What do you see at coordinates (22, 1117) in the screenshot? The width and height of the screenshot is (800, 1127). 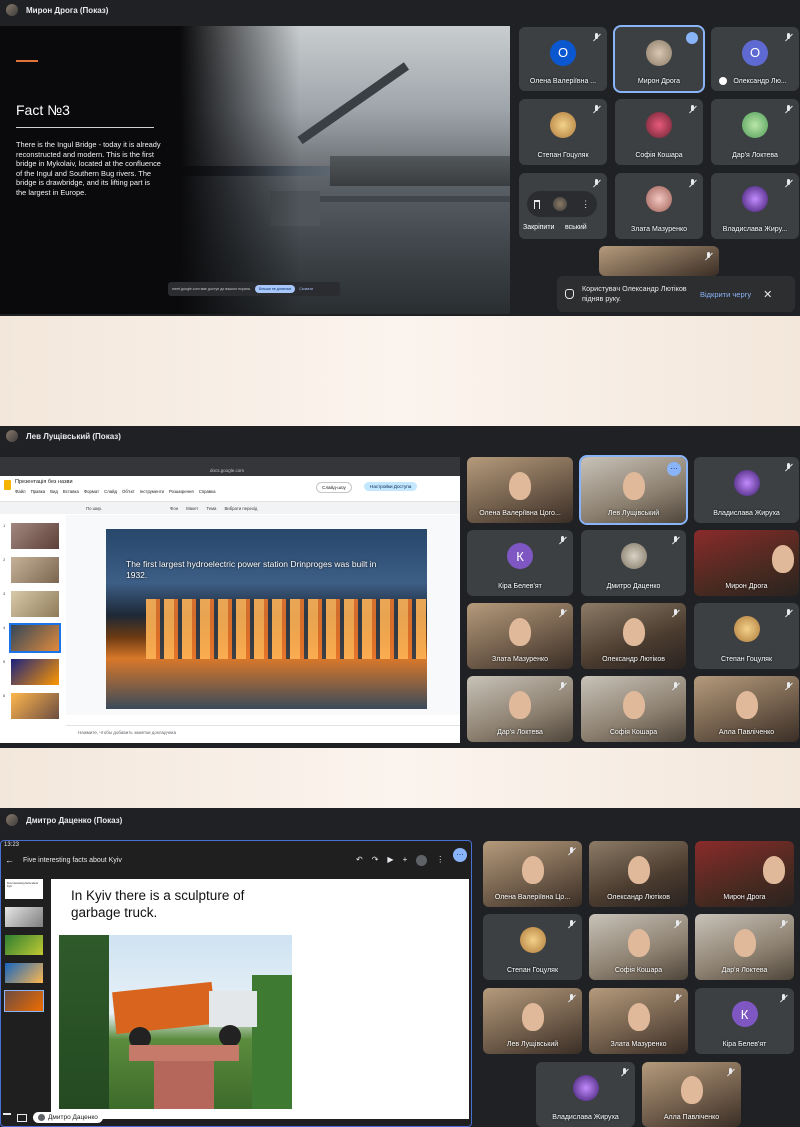 I see `present-icon` at bounding box center [22, 1117].